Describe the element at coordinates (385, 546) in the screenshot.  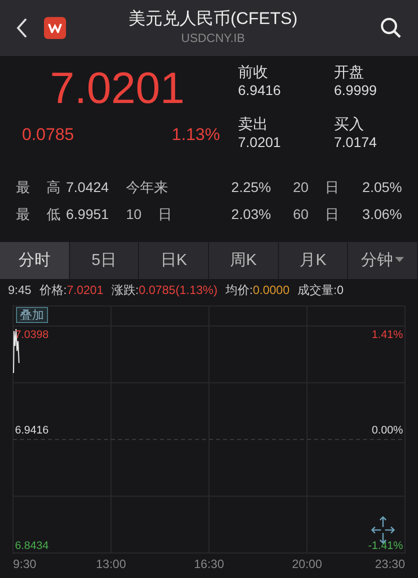
I see `axis-label: -1.41%` at that location.